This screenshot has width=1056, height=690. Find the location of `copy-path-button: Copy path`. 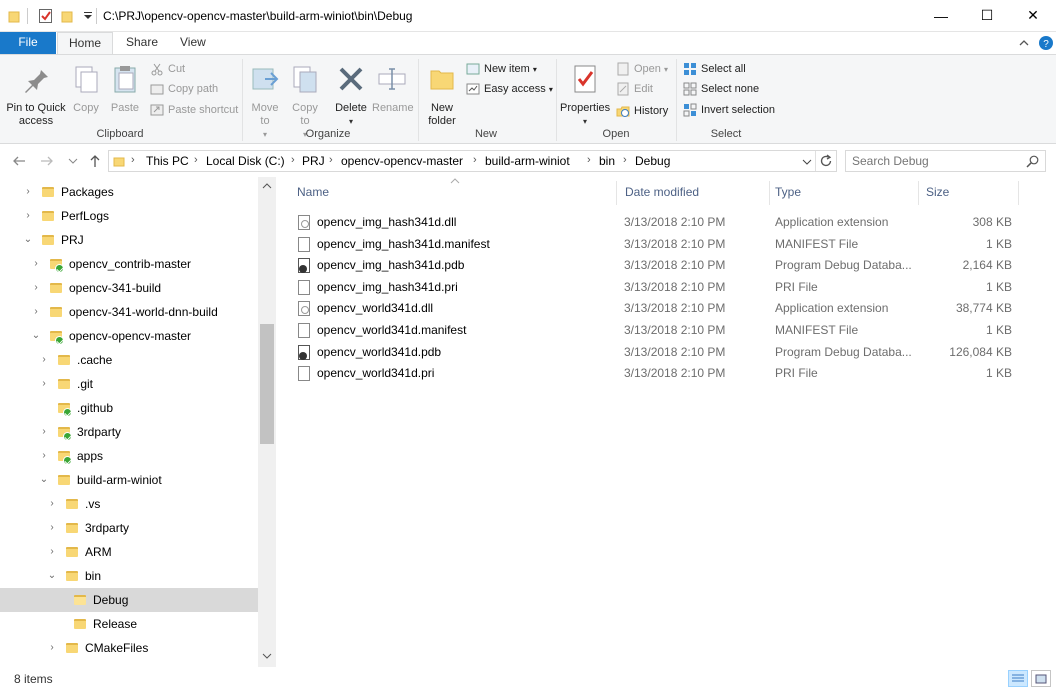

copy-path-button: Copy path is located at coordinates (184, 89).